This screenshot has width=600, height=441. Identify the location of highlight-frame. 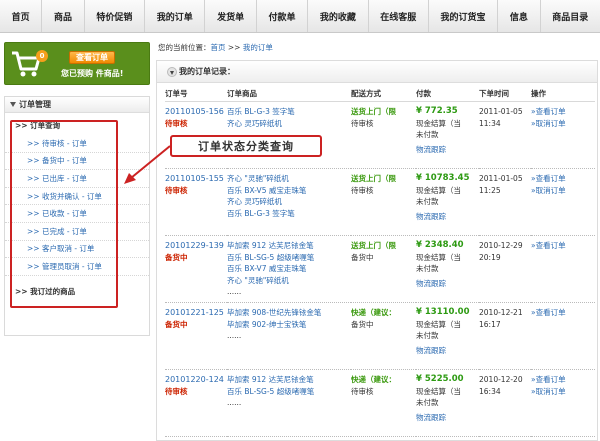
(64, 214).